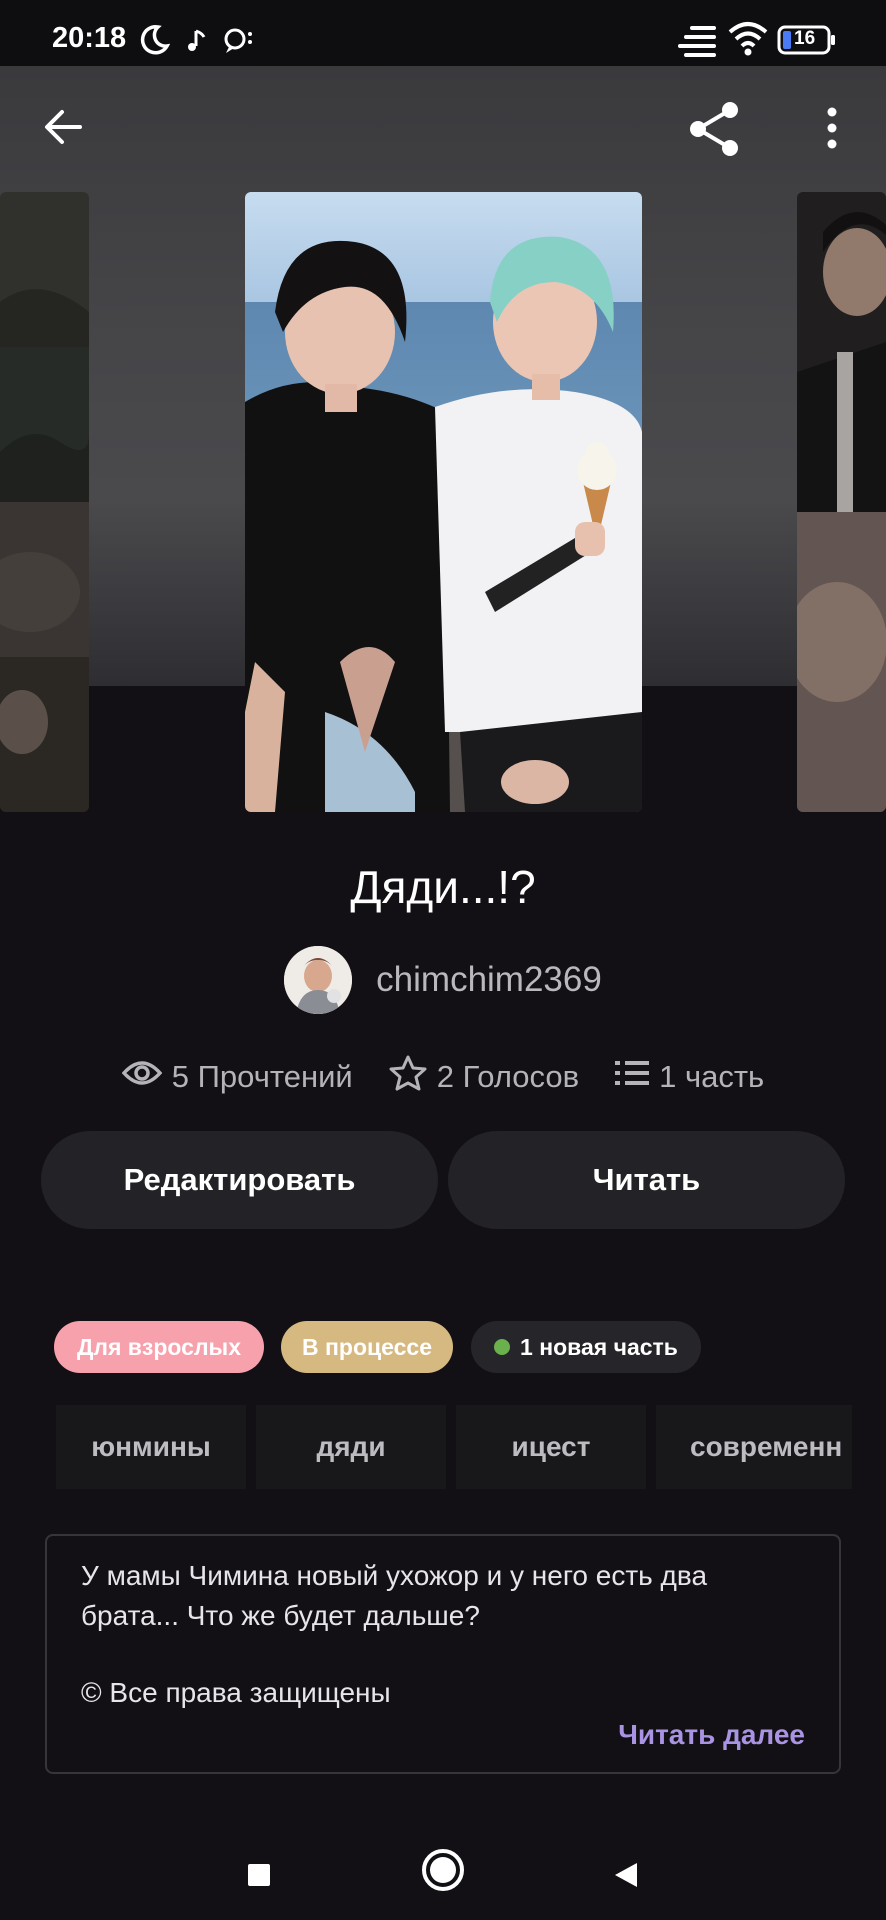  I want to click on cover-right, so click(841, 502).